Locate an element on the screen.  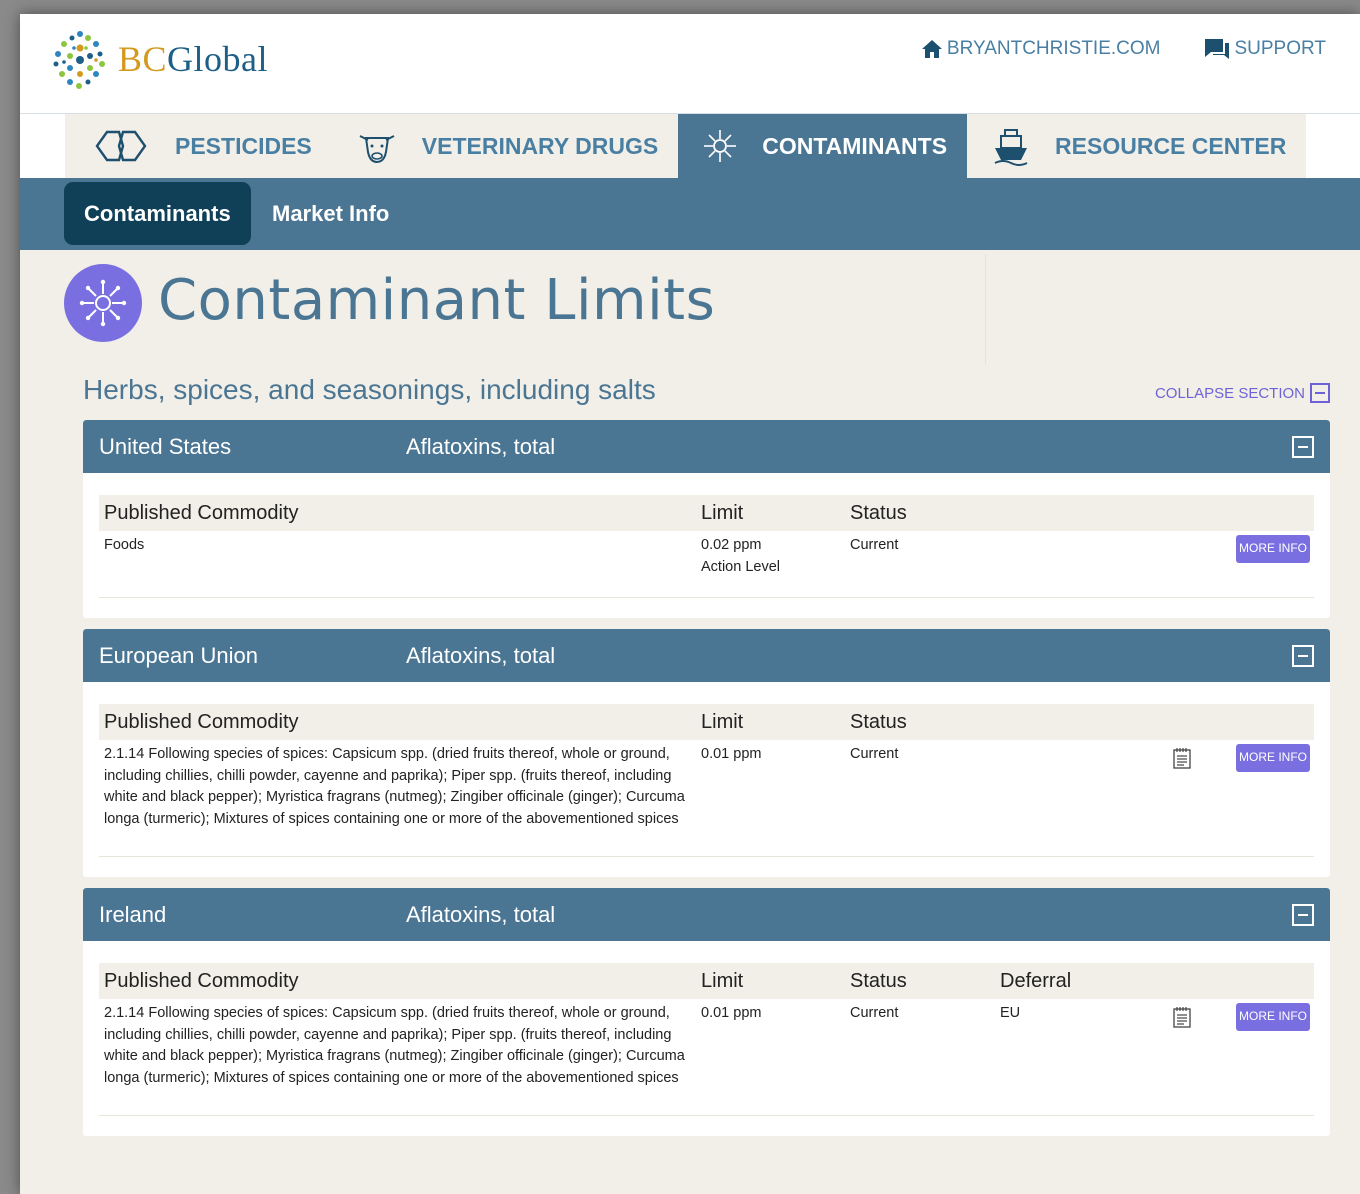
subtab-market-info: Market Info is located at coordinates (330, 213).